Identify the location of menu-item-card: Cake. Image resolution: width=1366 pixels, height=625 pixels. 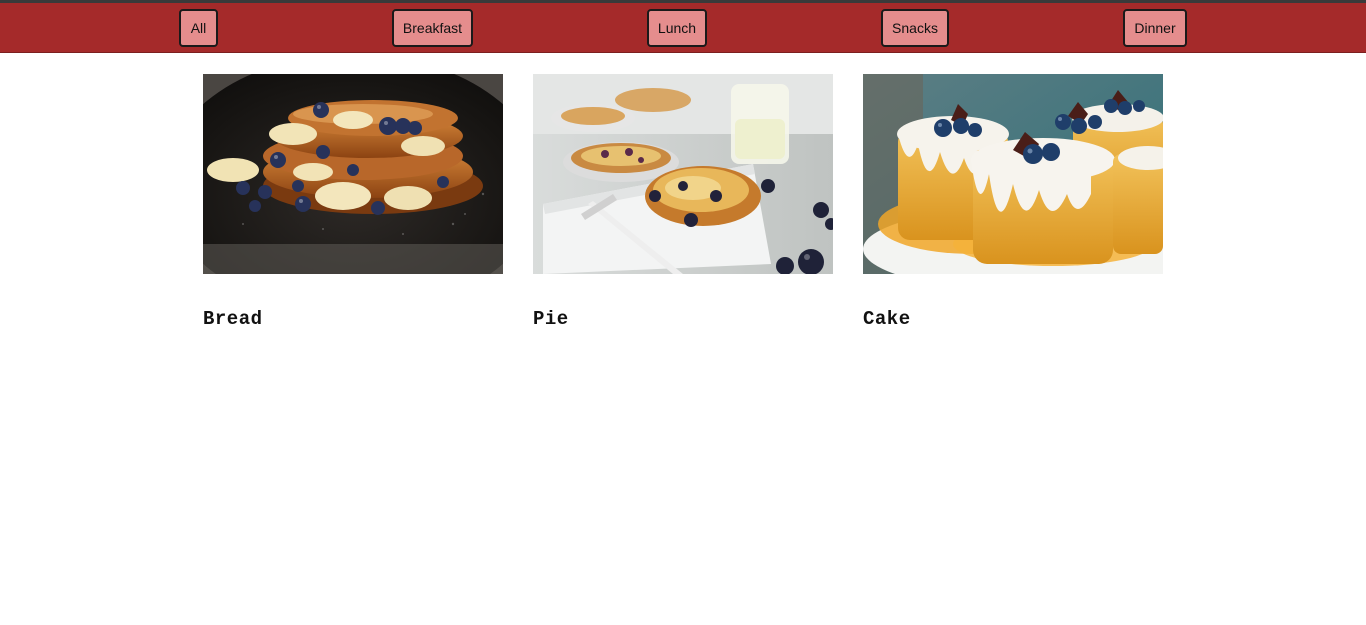
(1013, 202).